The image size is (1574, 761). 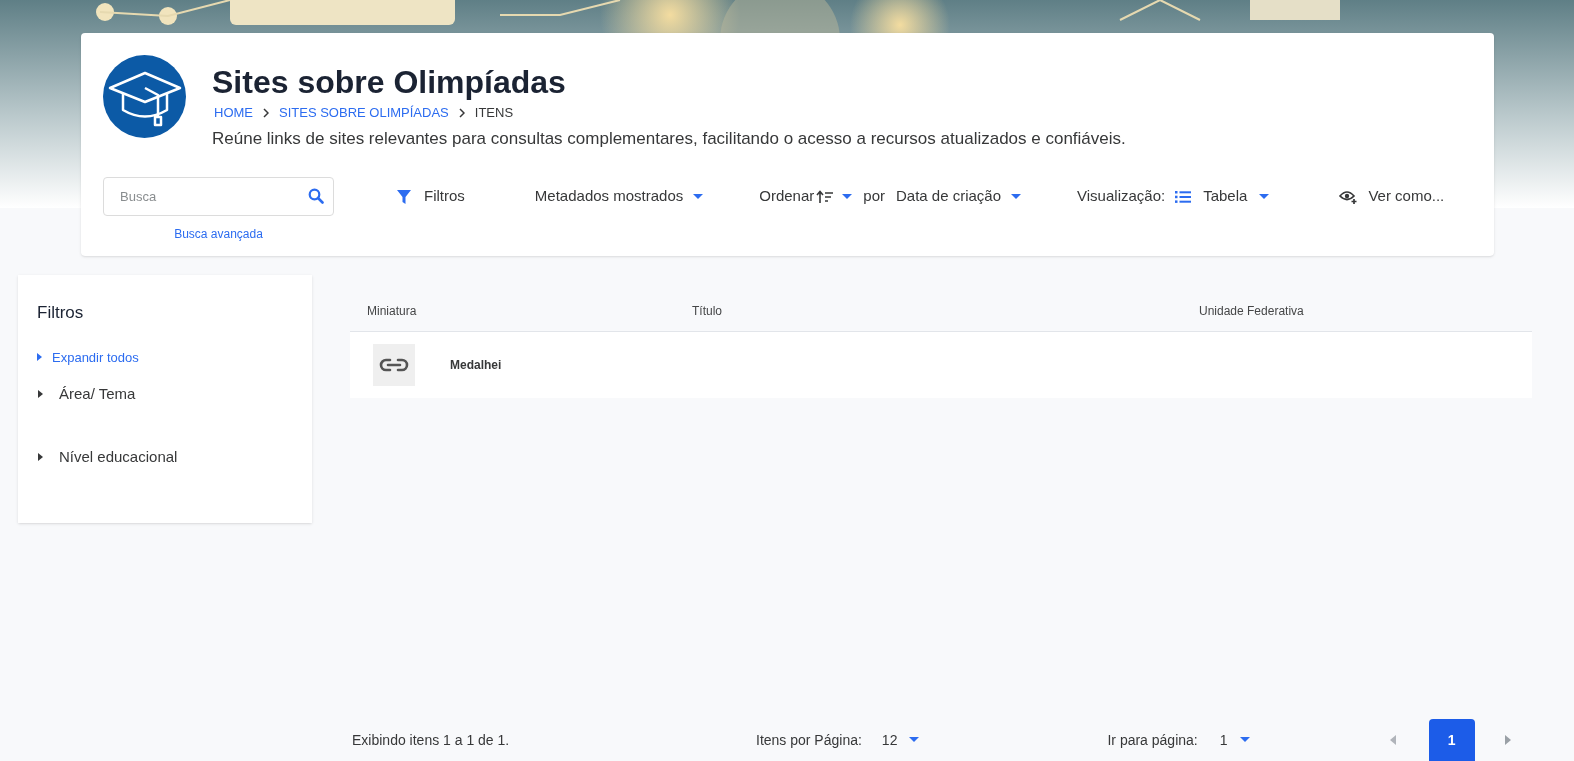 I want to click on caret-left-icon, so click(x=1392, y=740).